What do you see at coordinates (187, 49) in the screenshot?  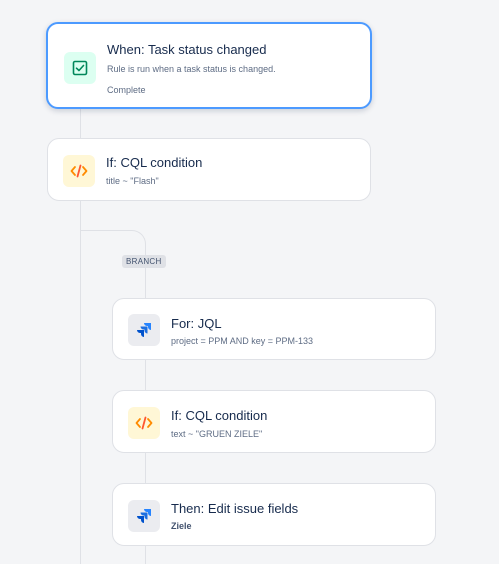 I see `trigger-title: When: Task status changed` at bounding box center [187, 49].